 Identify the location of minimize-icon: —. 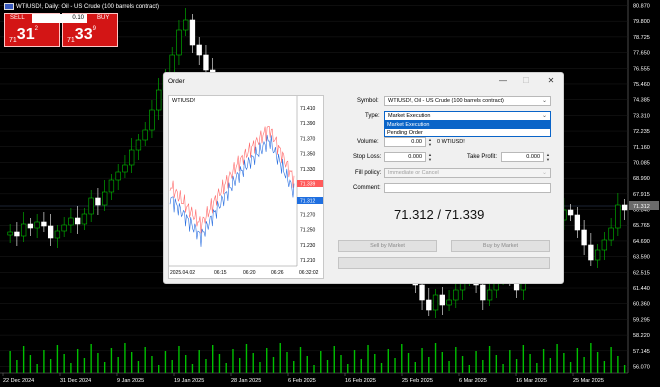
(503, 81).